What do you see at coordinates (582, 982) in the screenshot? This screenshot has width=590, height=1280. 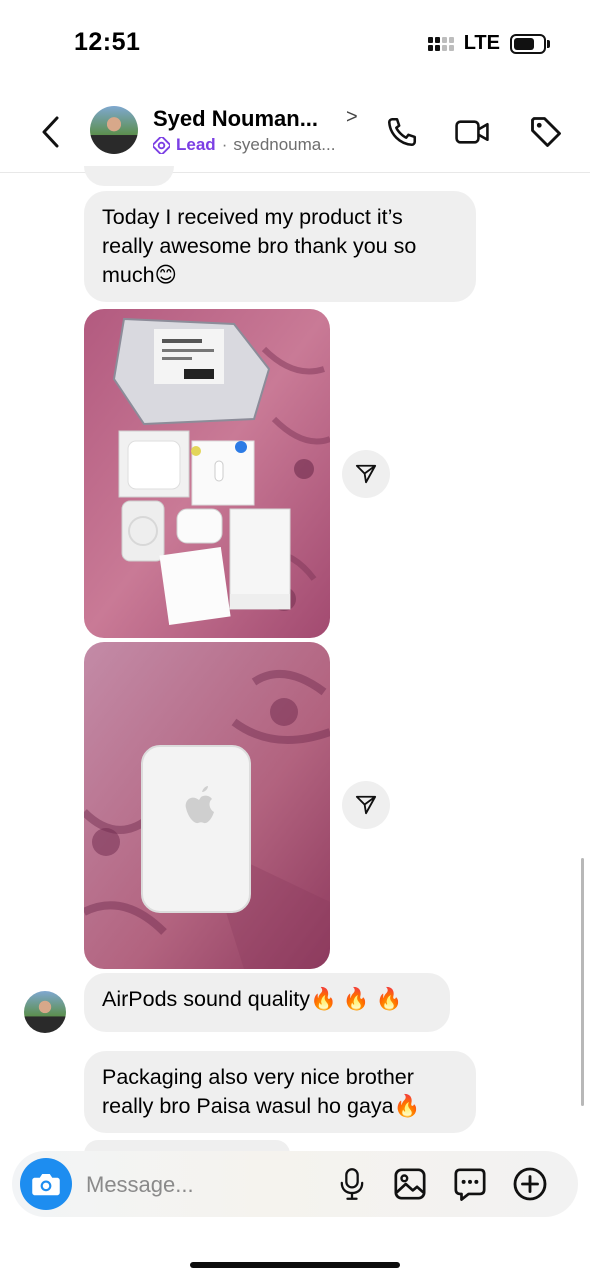 I see `scrollbar` at bounding box center [582, 982].